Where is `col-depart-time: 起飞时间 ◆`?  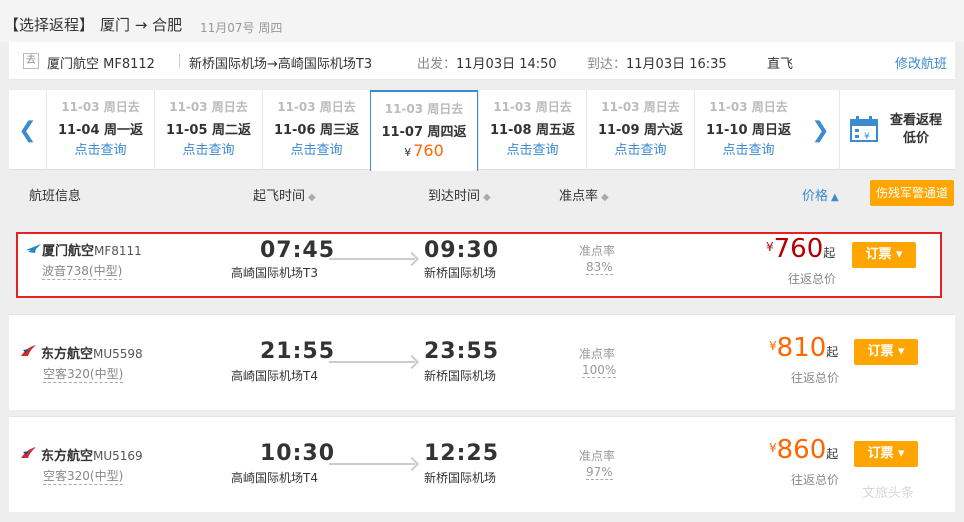
col-depart-time: 起飞时间 ◆ is located at coordinates (284, 194).